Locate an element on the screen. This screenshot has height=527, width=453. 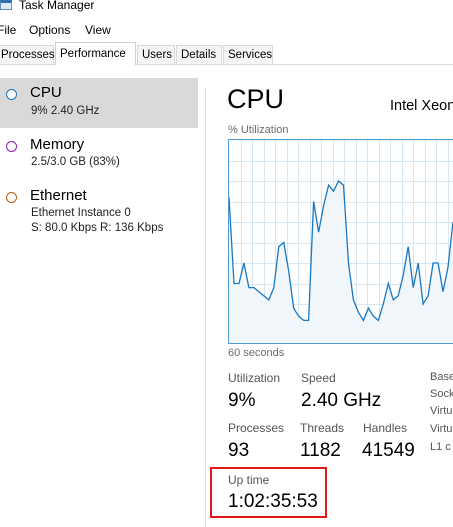
l1-cache-label: L1 c is located at coordinates (440, 447).